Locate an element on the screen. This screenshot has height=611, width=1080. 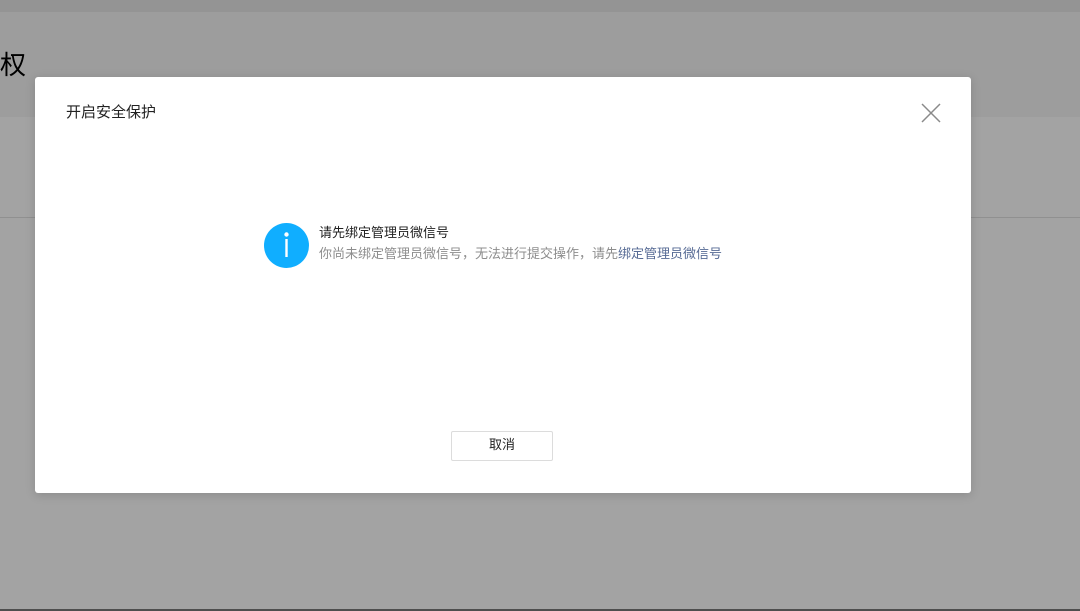
bind-admin-wechat-link: 绑定管理员微信号 is located at coordinates (670, 254).